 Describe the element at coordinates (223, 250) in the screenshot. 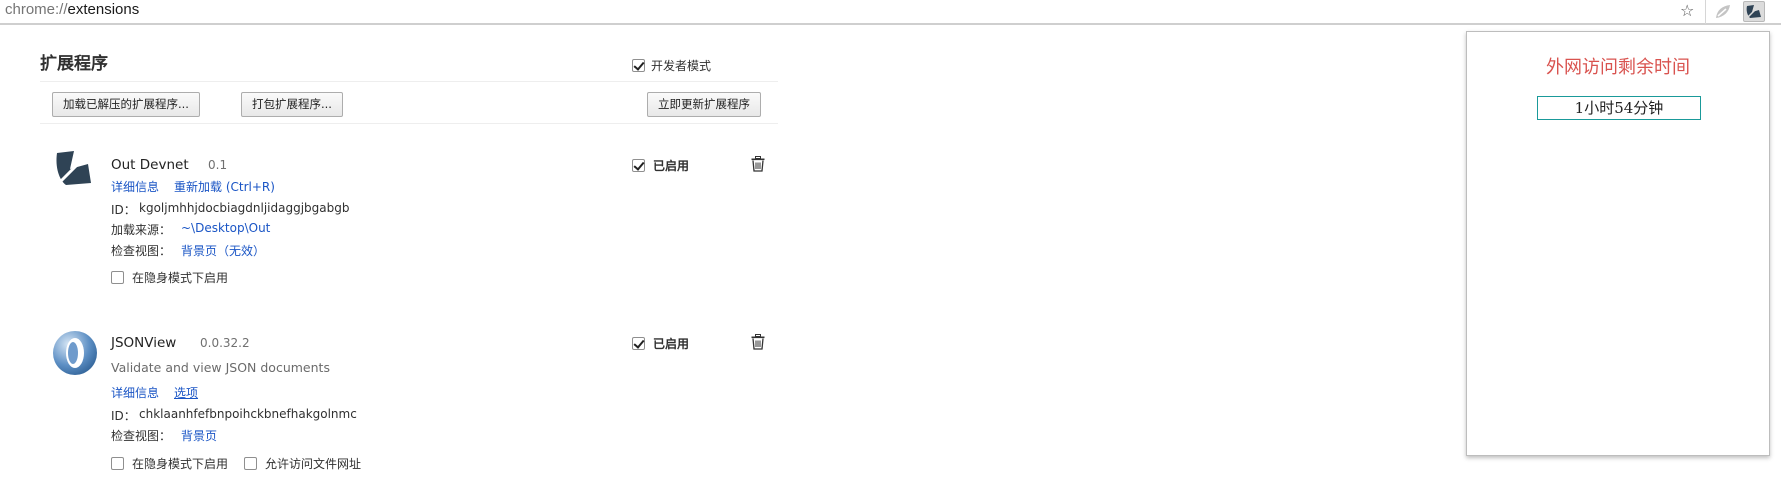

I see `background-page-link: 背景页（无效）` at that location.